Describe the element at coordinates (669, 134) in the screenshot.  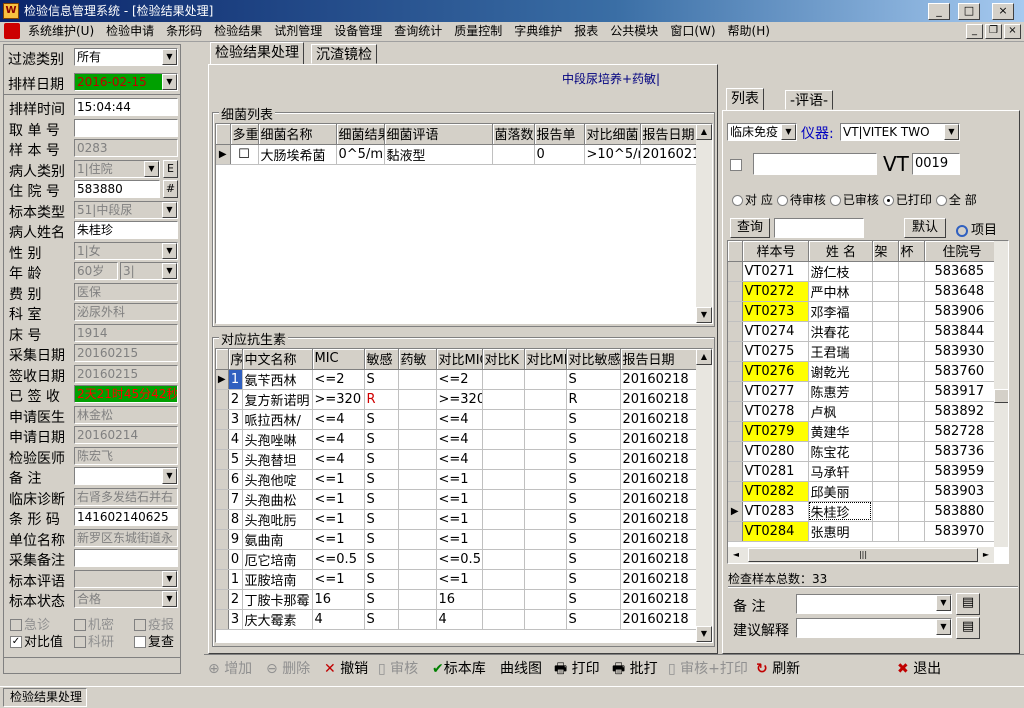
I see `col-header: 报告日期` at that location.